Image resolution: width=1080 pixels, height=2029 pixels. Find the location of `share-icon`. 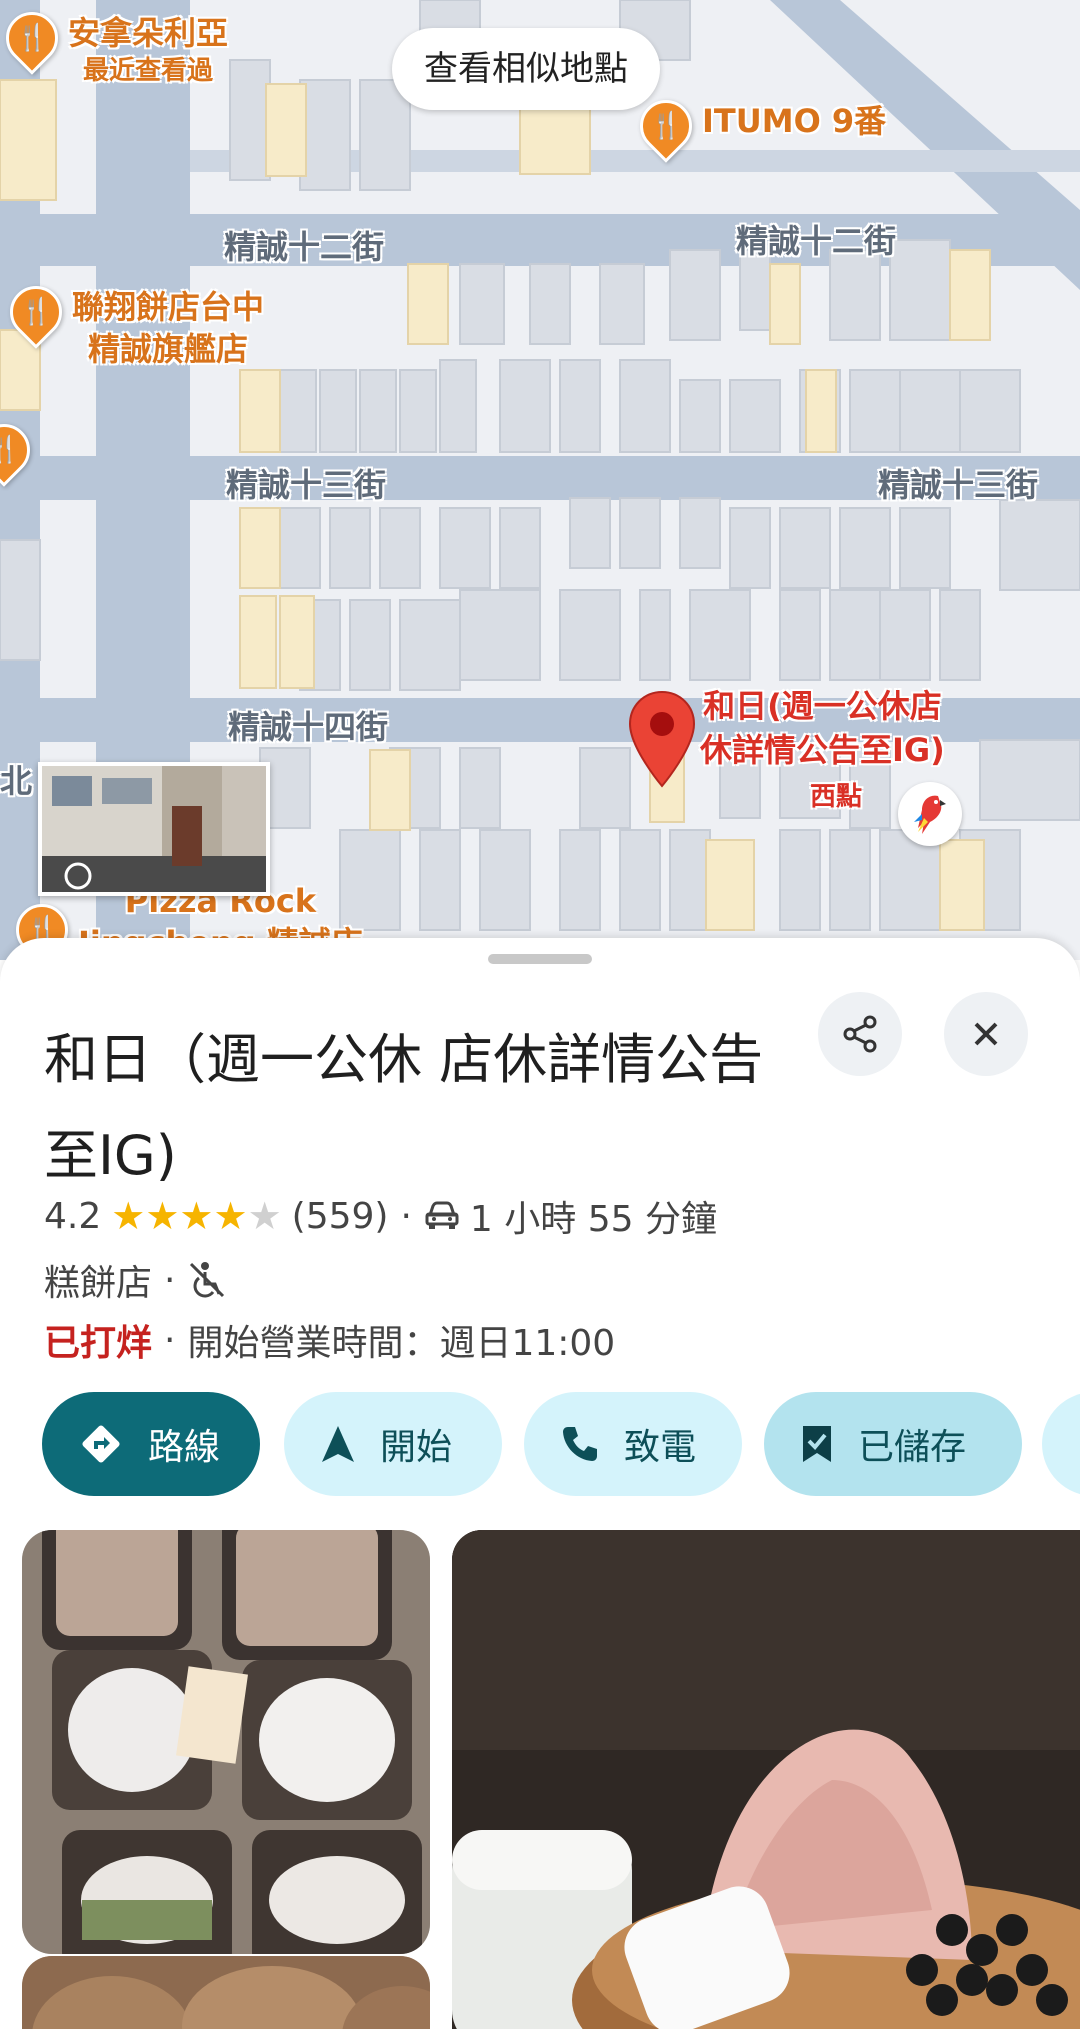

share-icon is located at coordinates (860, 1034).